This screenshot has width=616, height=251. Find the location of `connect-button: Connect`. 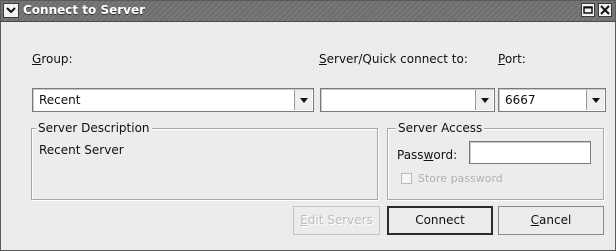

connect-button: Connect is located at coordinates (440, 220).